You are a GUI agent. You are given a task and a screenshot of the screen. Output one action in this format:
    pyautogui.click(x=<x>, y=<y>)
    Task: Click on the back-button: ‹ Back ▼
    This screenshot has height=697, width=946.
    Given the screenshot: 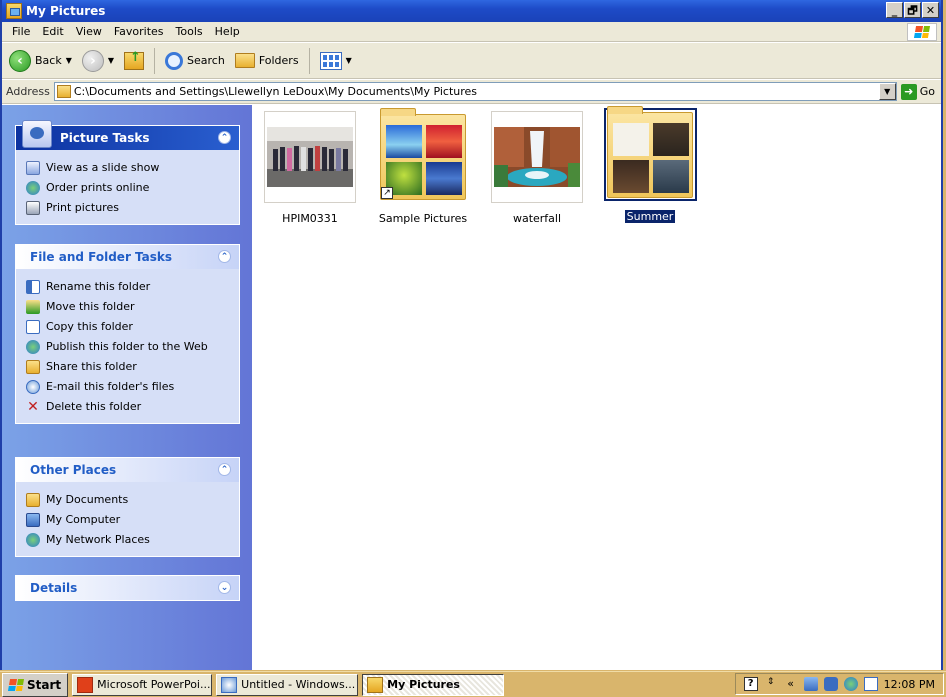 What is the action you would take?
    pyautogui.click(x=40, y=61)
    